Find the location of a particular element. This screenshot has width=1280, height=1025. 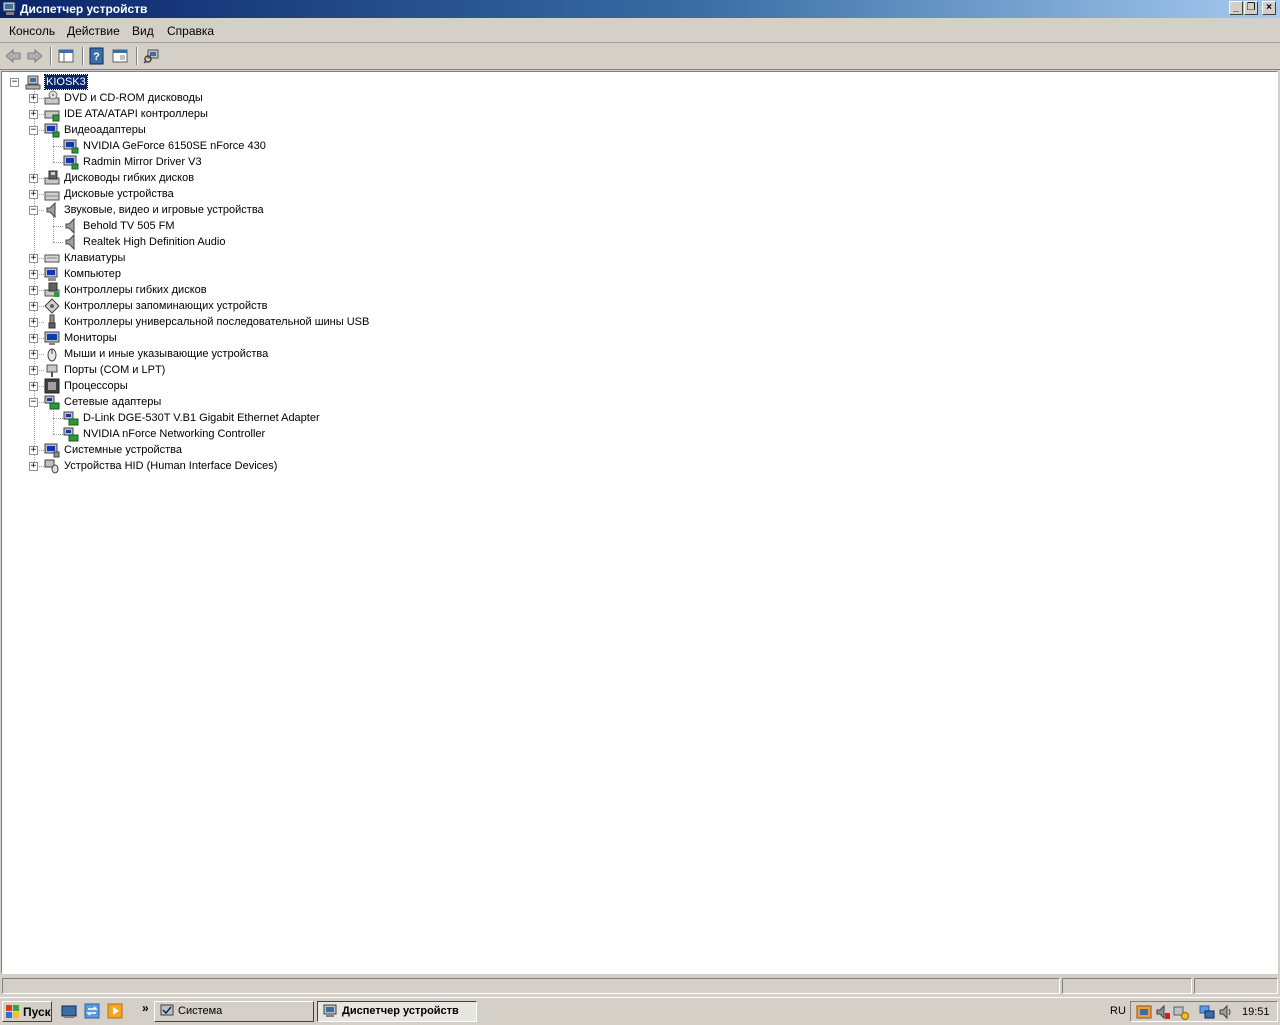

back-arrow-icon is located at coordinates (13, 56).